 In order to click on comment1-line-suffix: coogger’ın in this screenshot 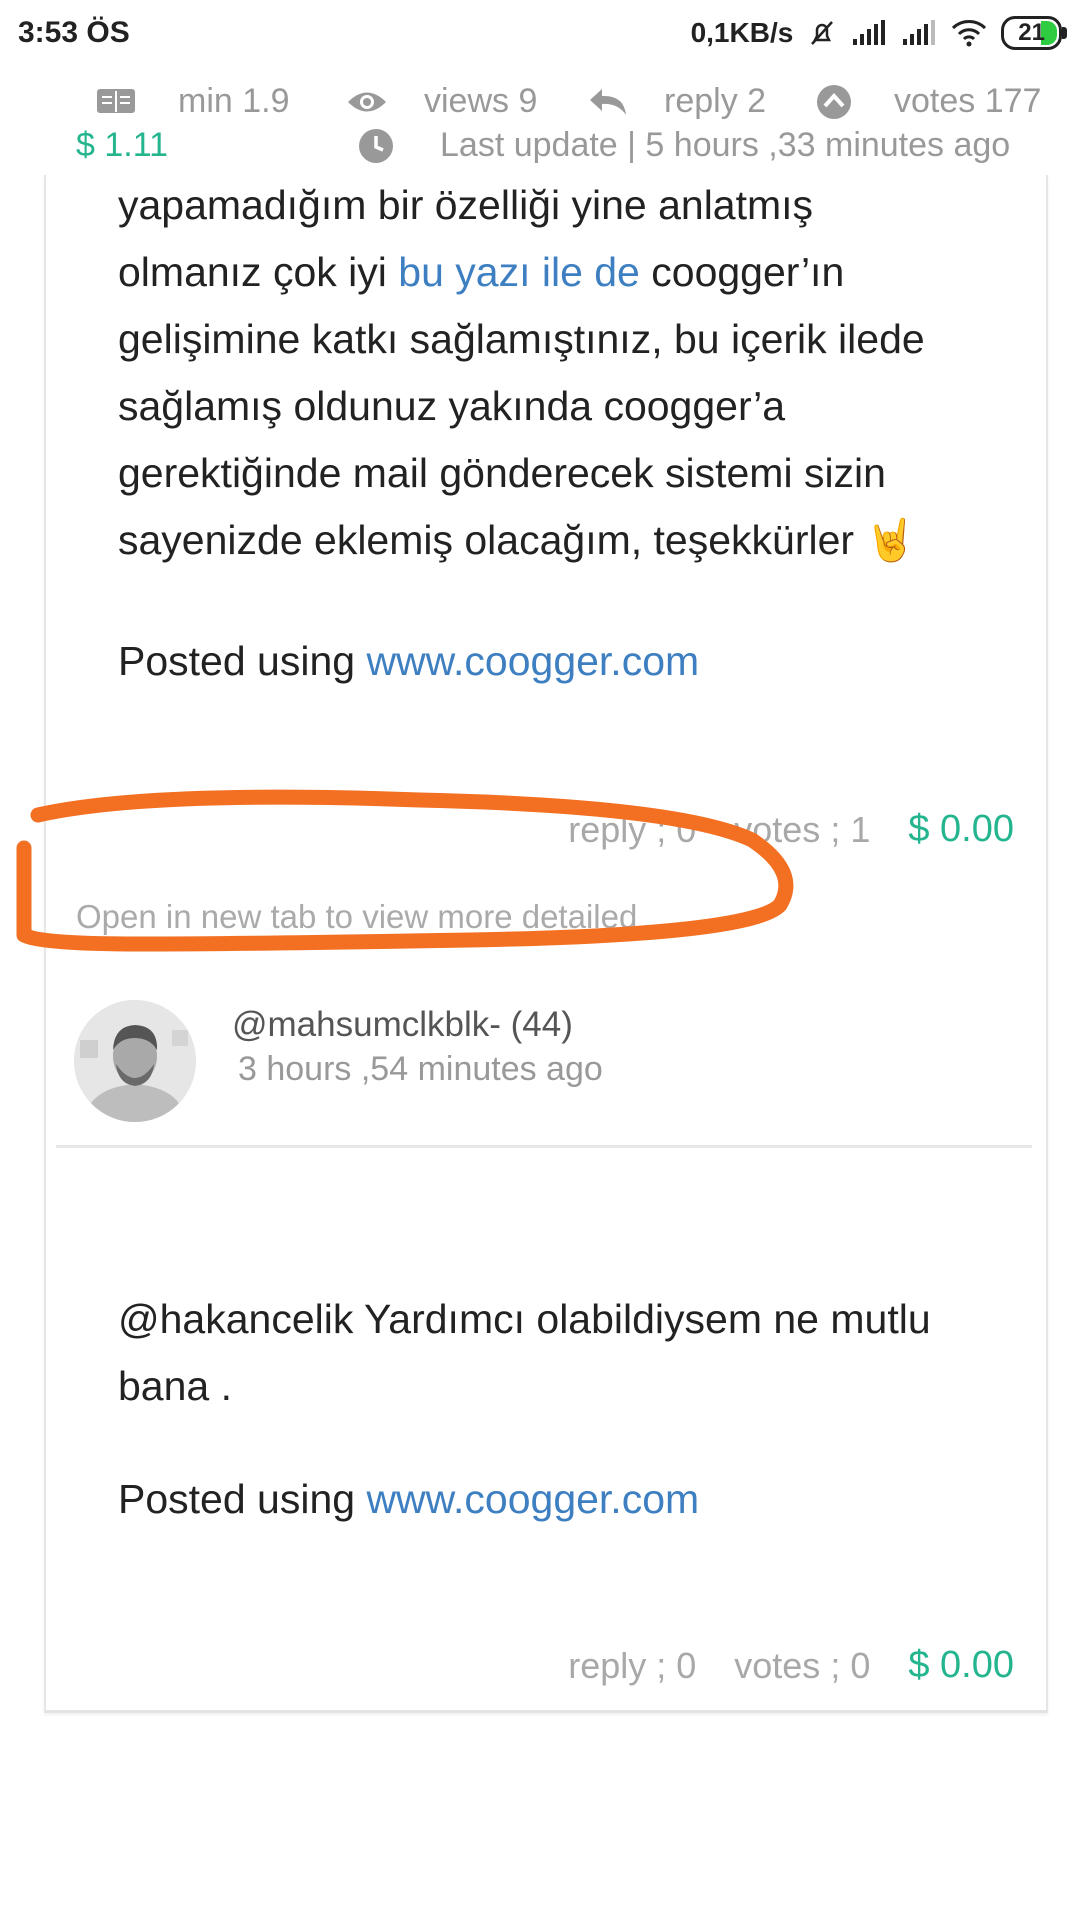, I will do `click(742, 272)`.